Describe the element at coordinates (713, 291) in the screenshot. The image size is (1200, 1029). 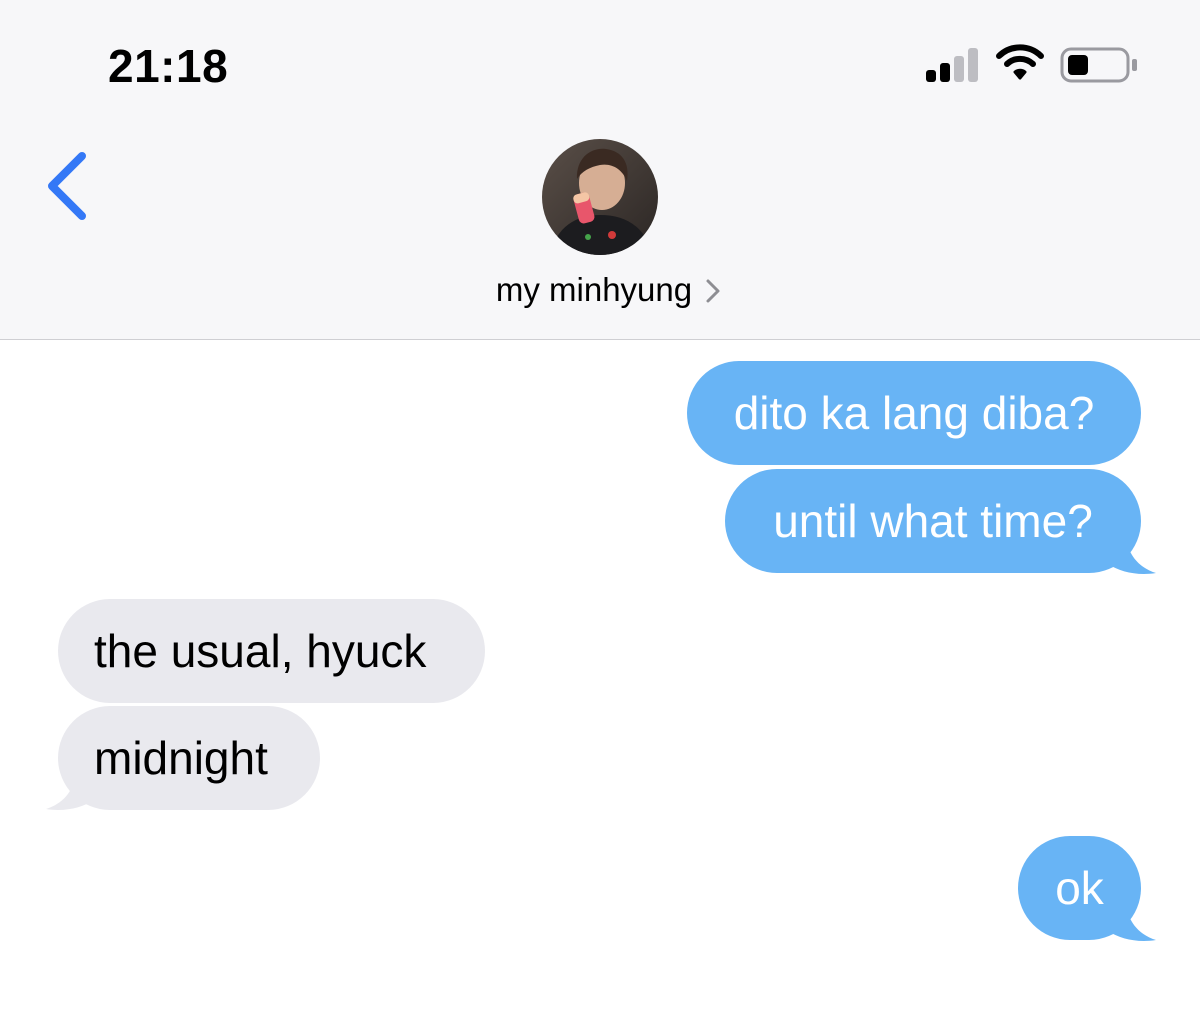
I see `chevron-right-icon` at that location.